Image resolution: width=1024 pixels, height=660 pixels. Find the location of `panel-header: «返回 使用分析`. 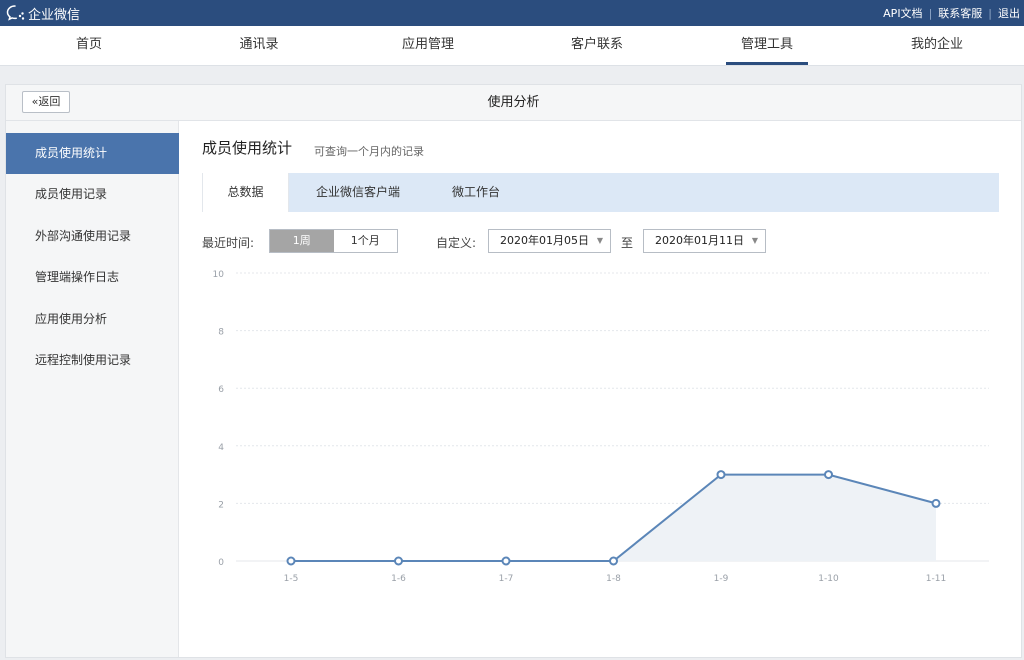

panel-header: «返回 使用分析 is located at coordinates (513, 103).